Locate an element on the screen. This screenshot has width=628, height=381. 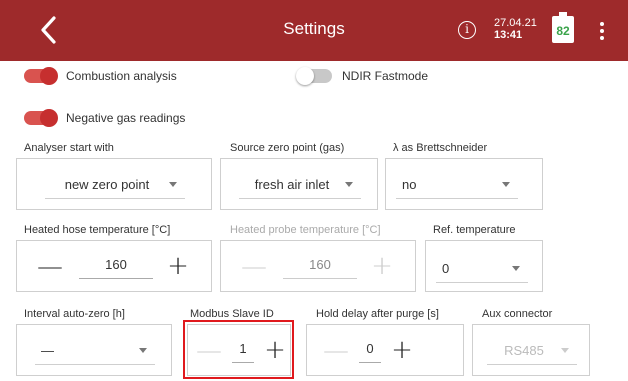
hold-delay-value: 0 is located at coordinates (370, 352).